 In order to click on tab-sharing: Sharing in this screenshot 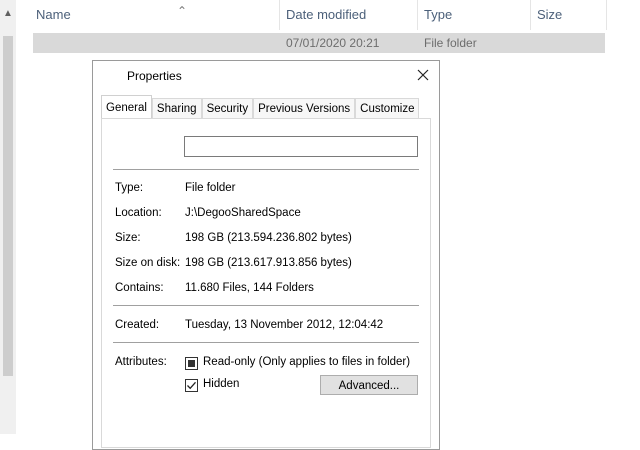, I will do `click(176, 108)`.